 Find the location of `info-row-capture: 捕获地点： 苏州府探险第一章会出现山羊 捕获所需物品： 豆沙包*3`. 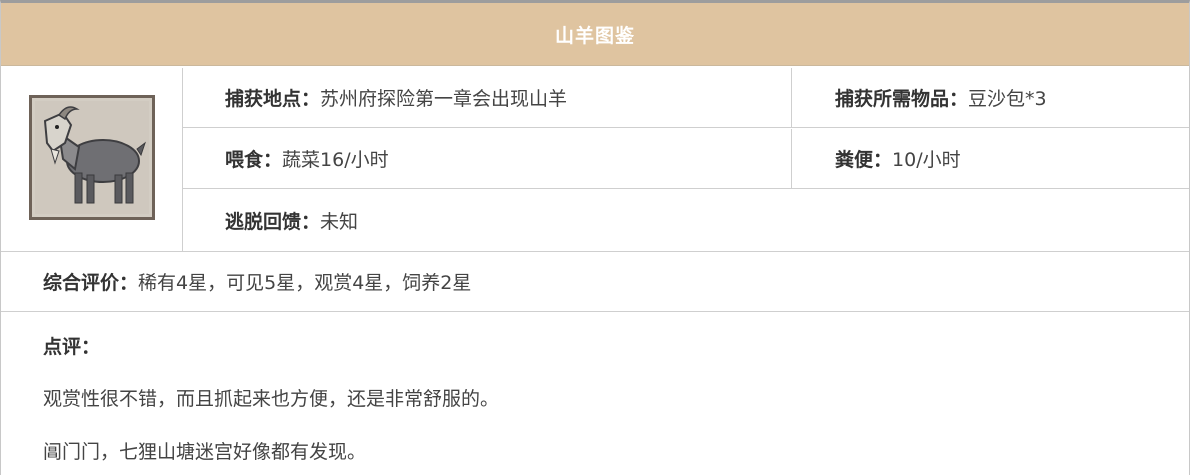

info-row-capture: 捕获地点： 苏州府探险第一章会出现山羊 捕获所需物品： 豆沙包*3 is located at coordinates (686, 98).